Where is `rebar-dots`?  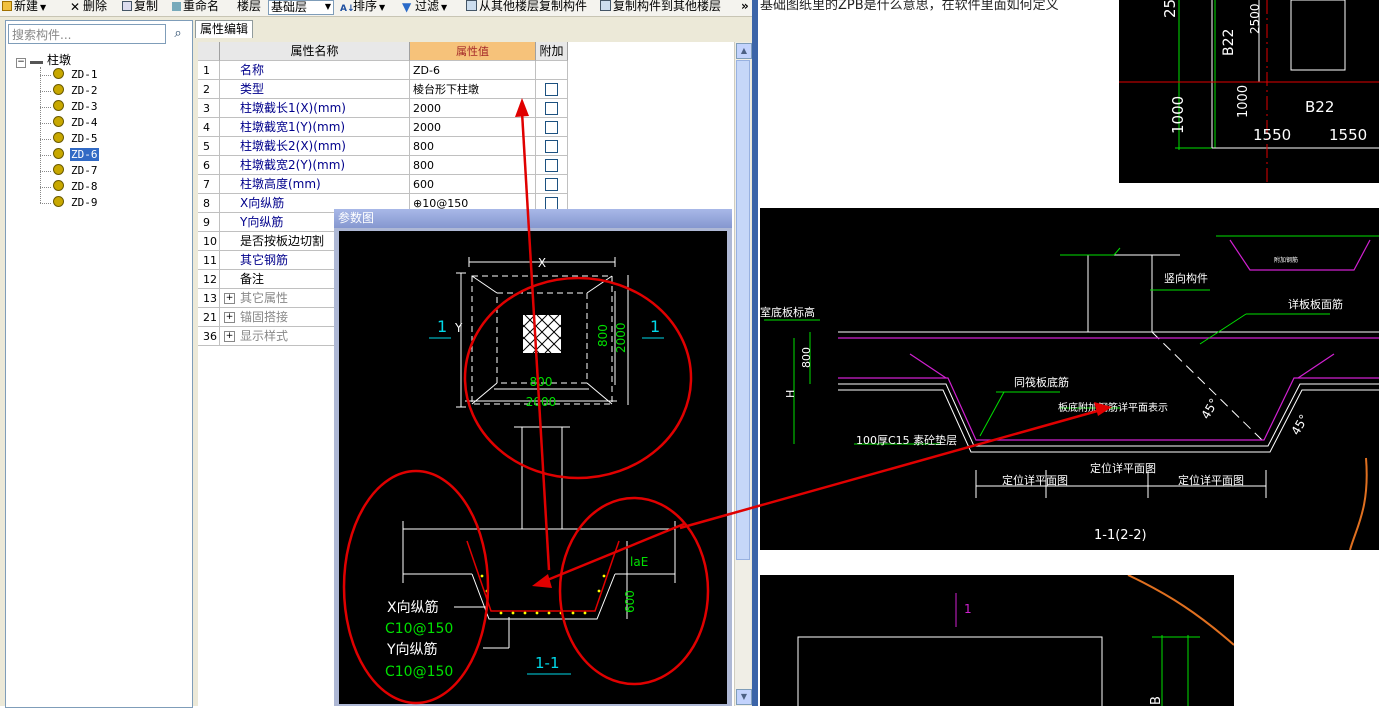 rebar-dots is located at coordinates (543, 594).